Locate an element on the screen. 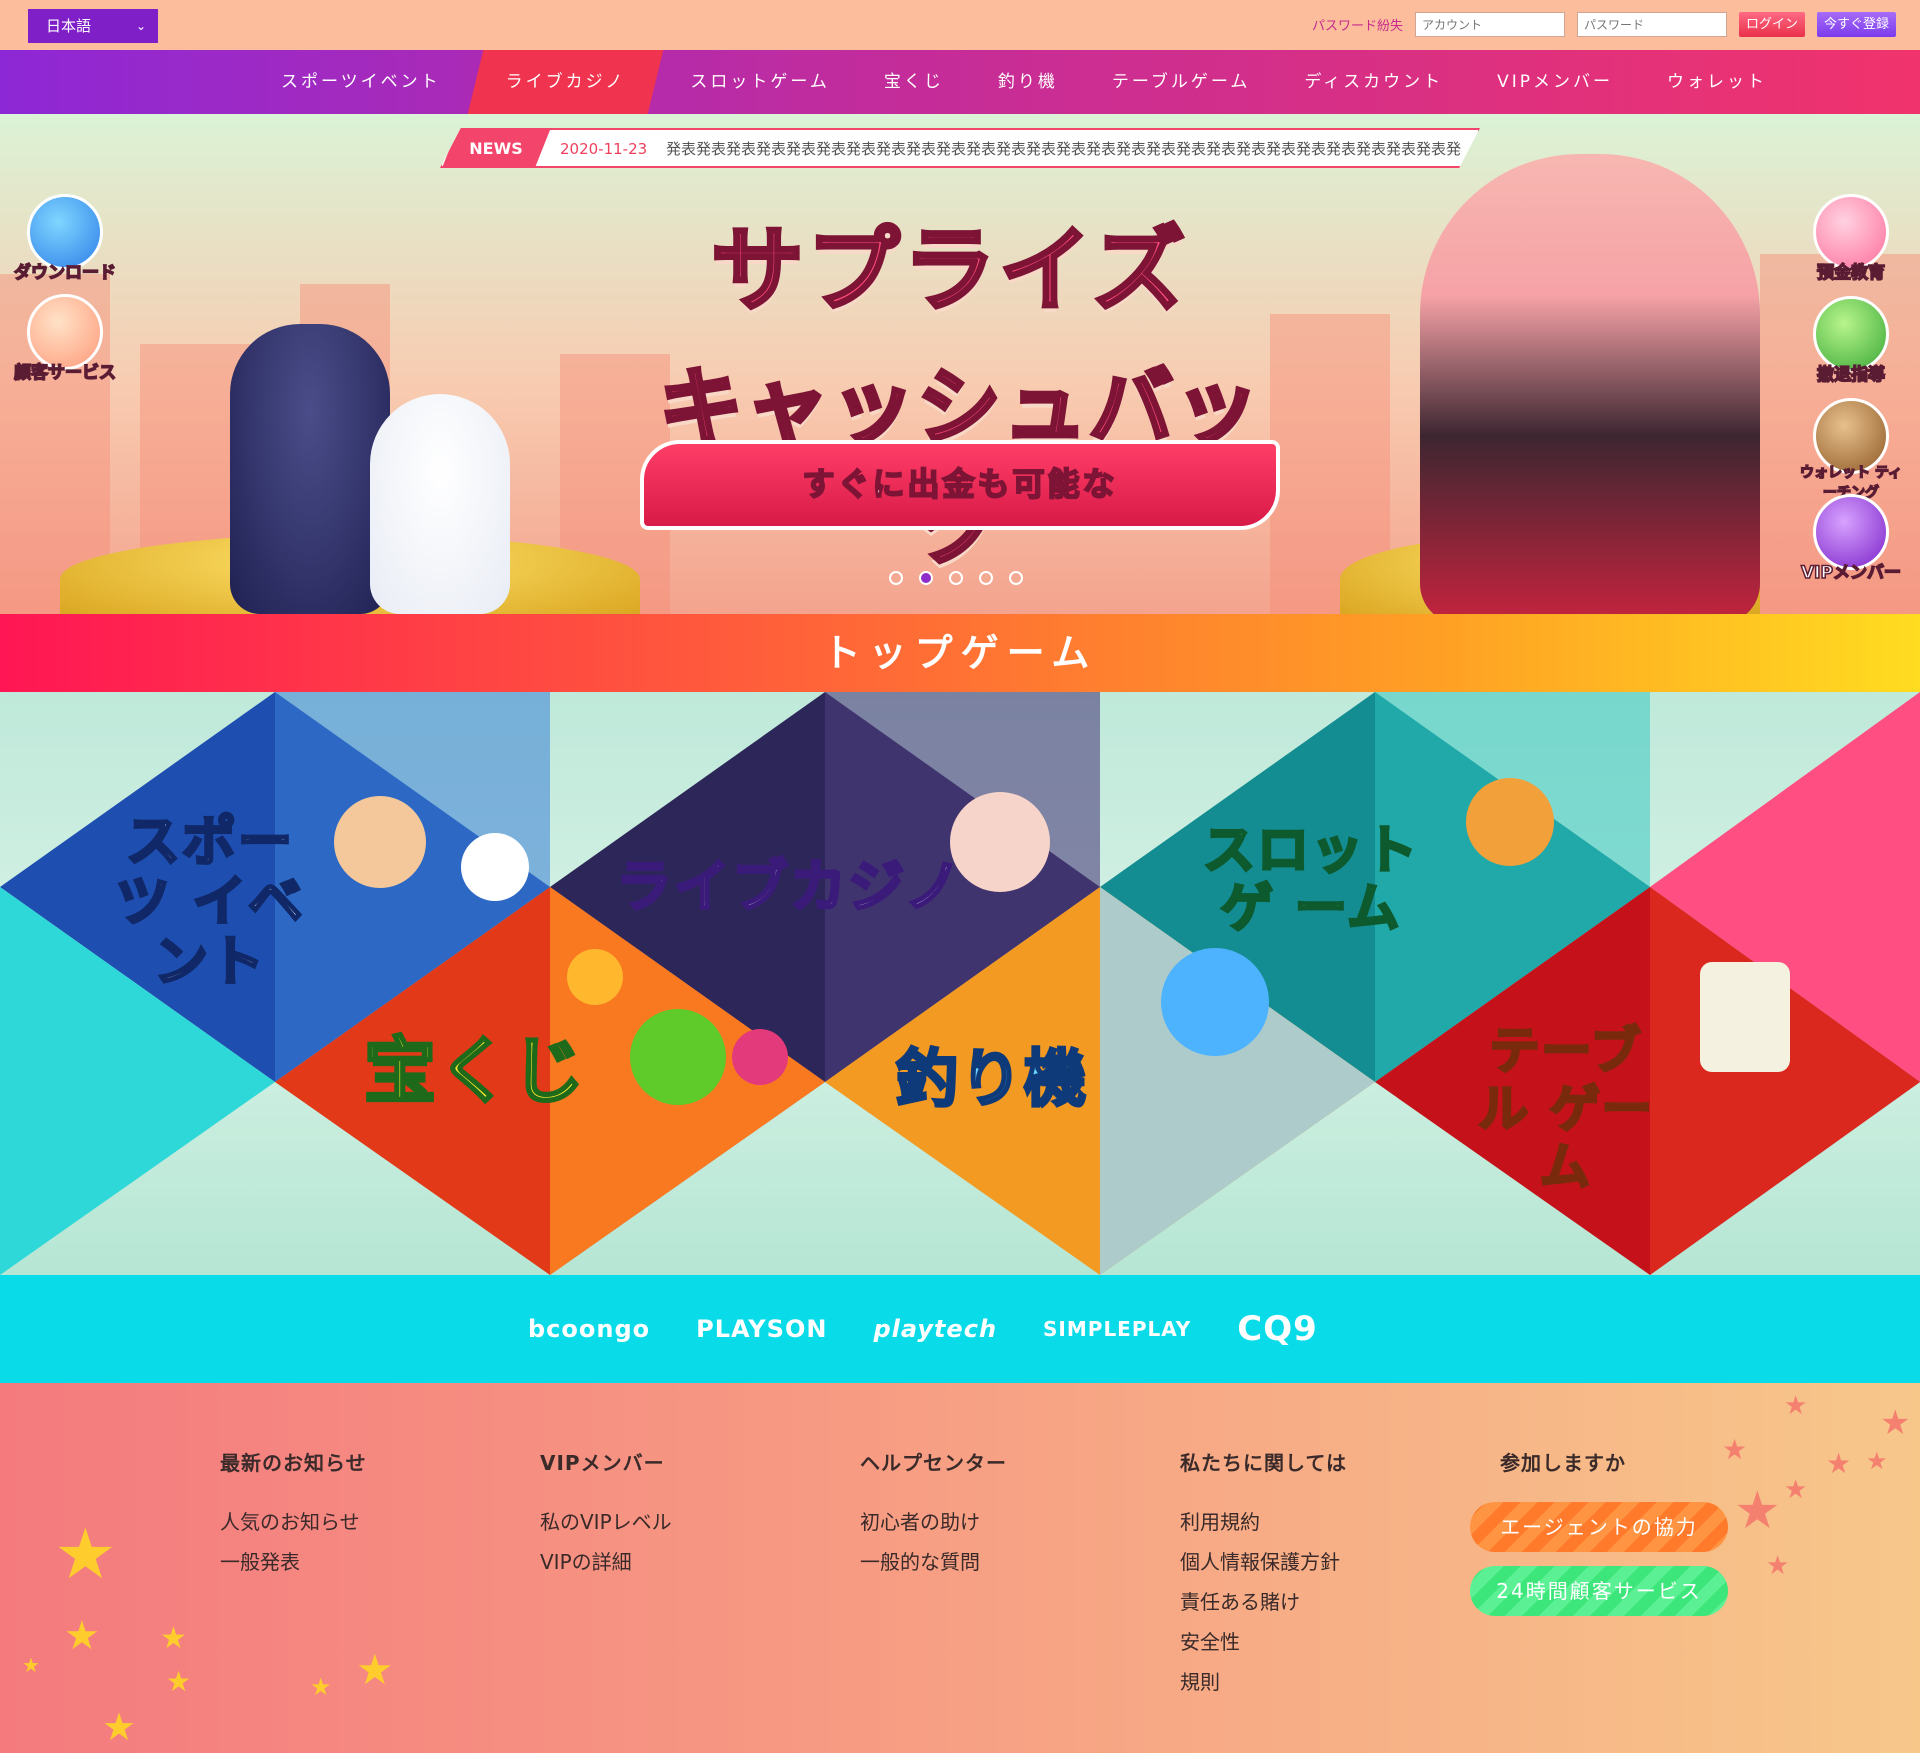 This screenshot has height=1753, width=1920. provider-logo-booongo: bcoongo is located at coordinates (589, 1329).